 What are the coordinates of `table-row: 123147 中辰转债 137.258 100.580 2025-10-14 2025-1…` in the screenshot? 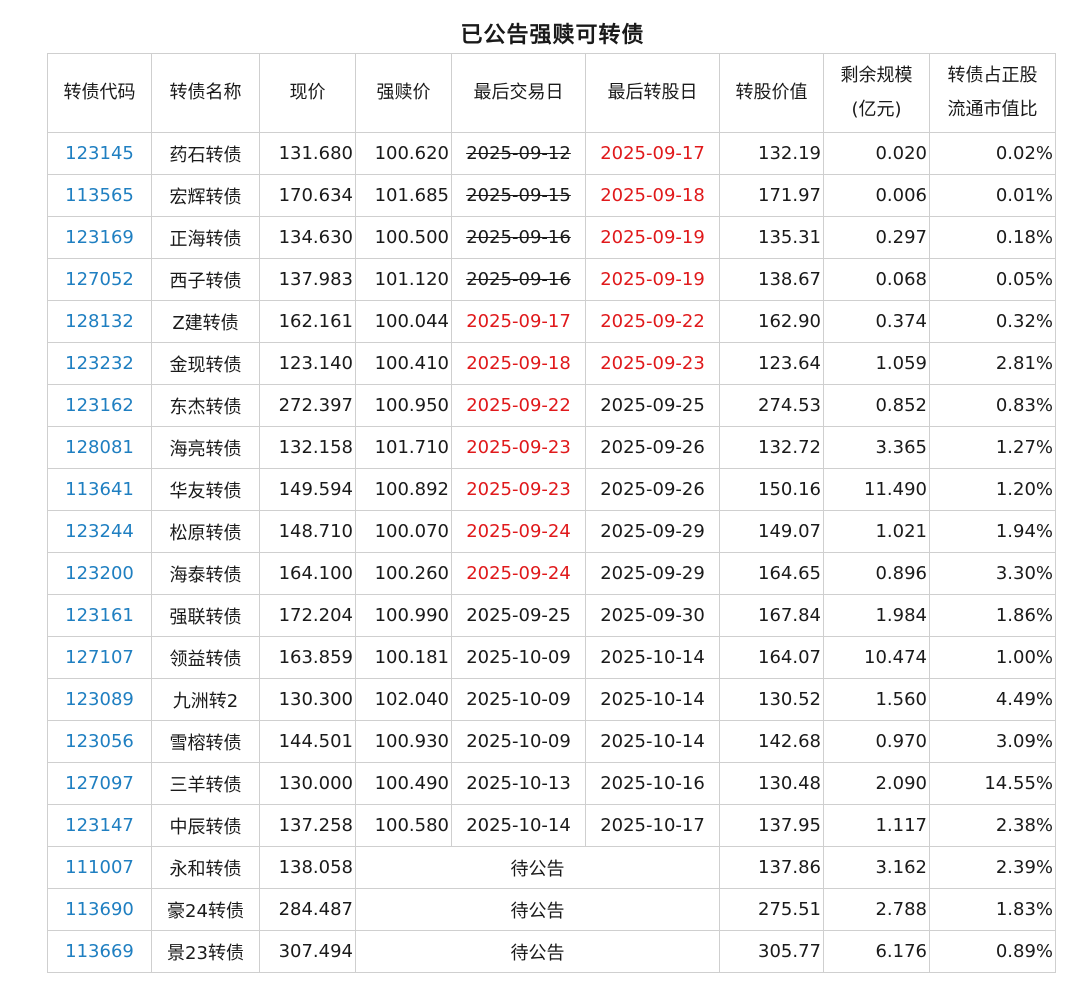 It's located at (551, 825).